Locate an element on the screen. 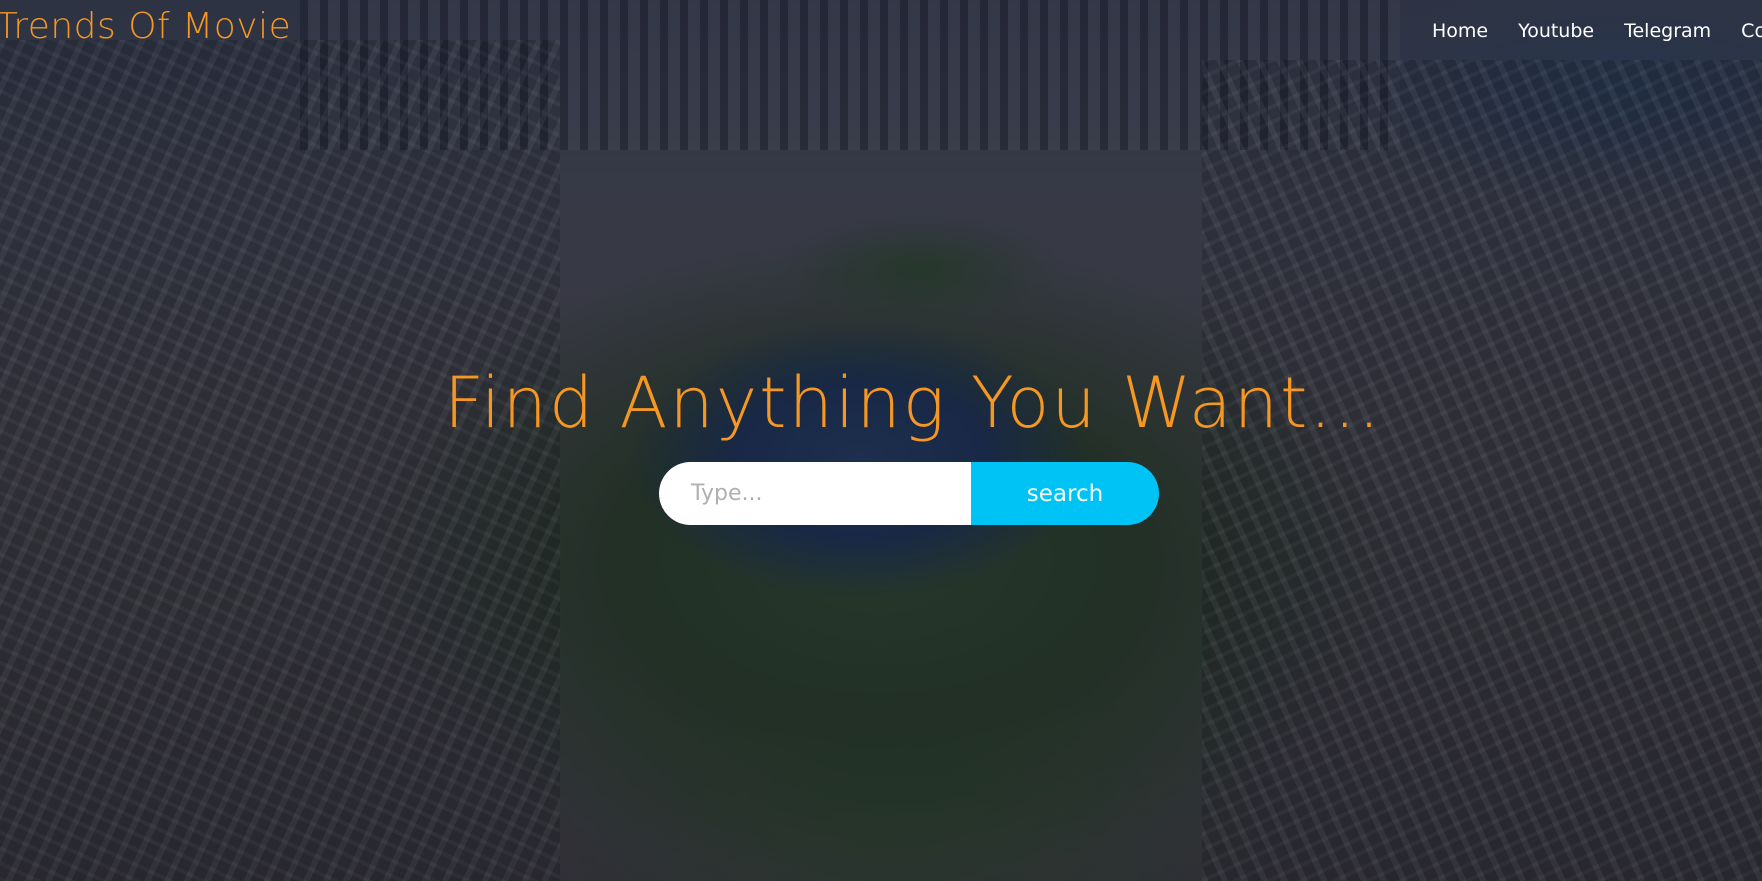  nav-item-contact: Co is located at coordinates (1751, 31).